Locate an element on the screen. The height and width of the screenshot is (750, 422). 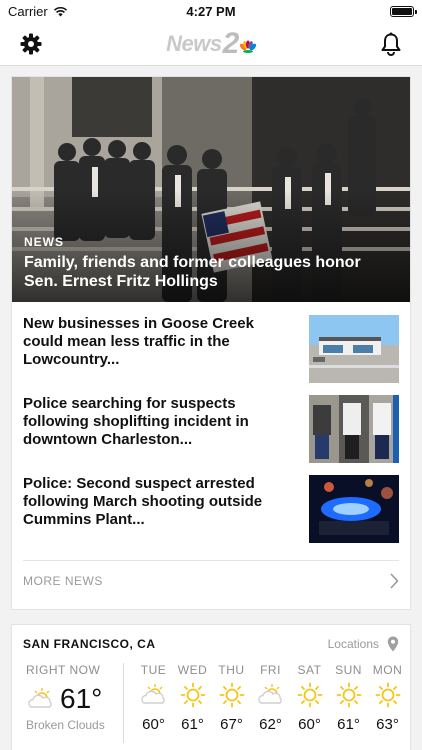
forecast-temp: 67° is located at coordinates (231, 724).